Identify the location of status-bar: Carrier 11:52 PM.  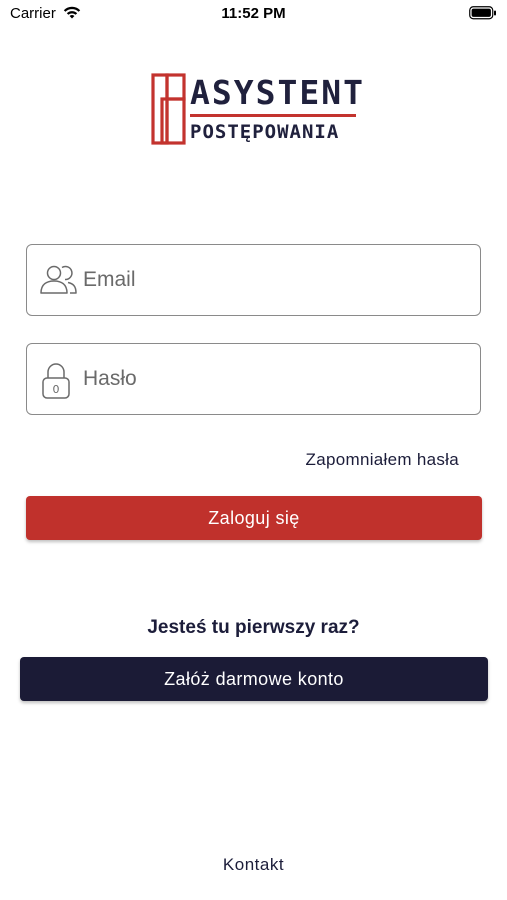
(253, 14).